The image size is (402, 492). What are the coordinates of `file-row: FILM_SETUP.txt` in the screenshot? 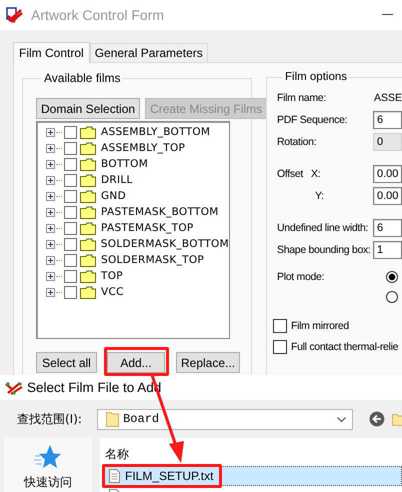 It's located at (252, 476).